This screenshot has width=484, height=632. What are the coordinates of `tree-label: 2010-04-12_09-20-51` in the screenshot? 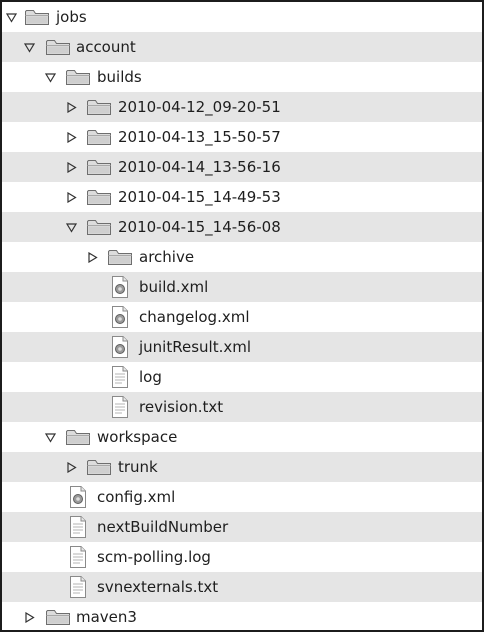 It's located at (199, 107).